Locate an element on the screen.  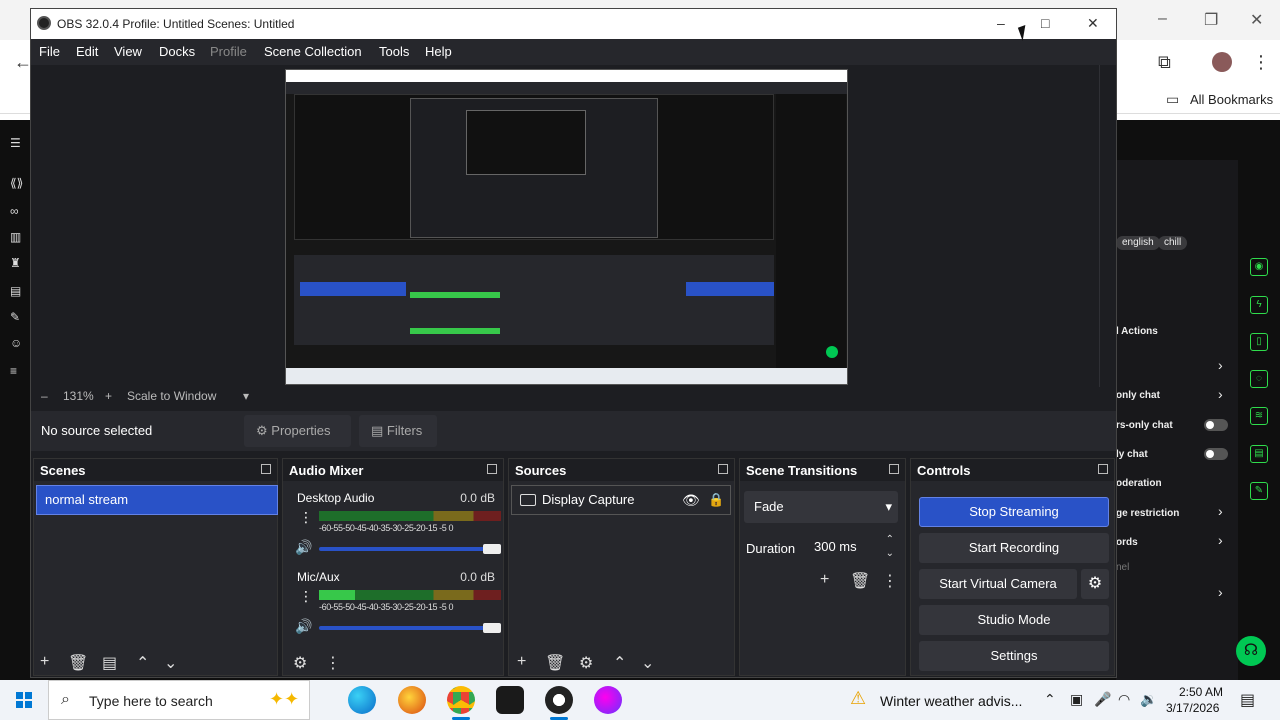
menu-view: View is located at coordinates (128, 51).